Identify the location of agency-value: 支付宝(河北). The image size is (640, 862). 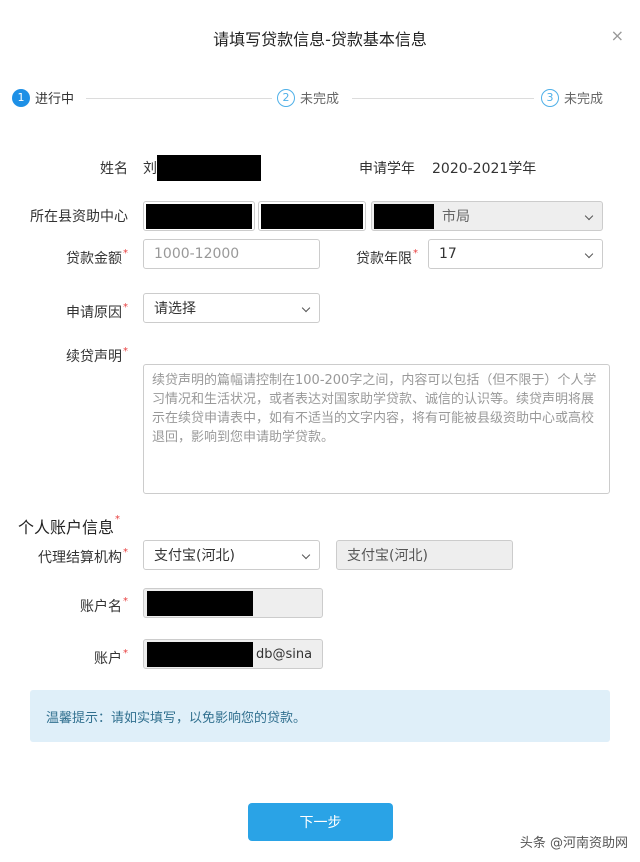
(194, 556).